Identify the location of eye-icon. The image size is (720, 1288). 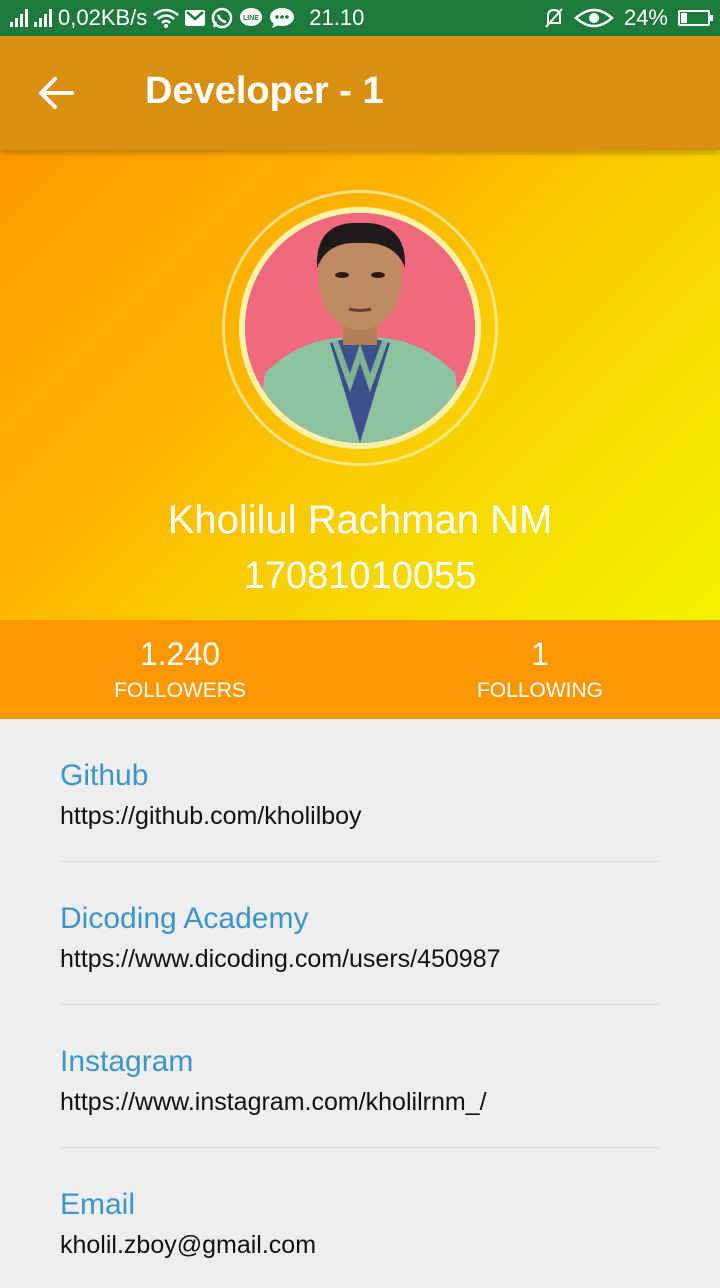
(594, 18).